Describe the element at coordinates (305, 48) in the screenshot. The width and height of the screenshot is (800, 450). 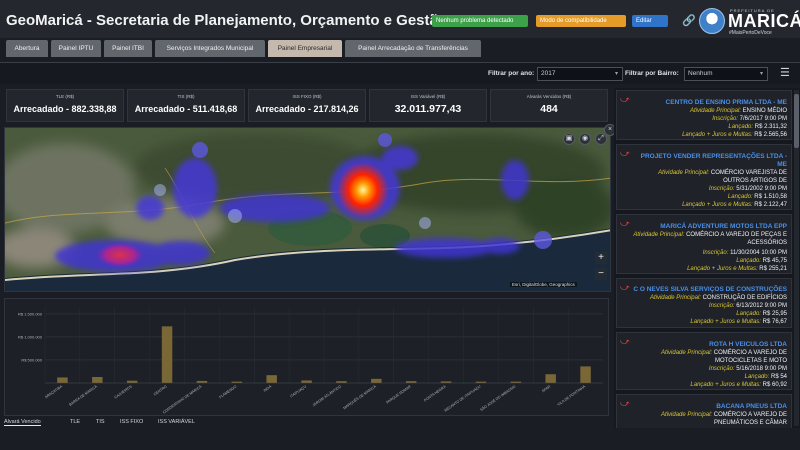
I see `tab-painel-empresarial: Painel Empresarial` at that location.